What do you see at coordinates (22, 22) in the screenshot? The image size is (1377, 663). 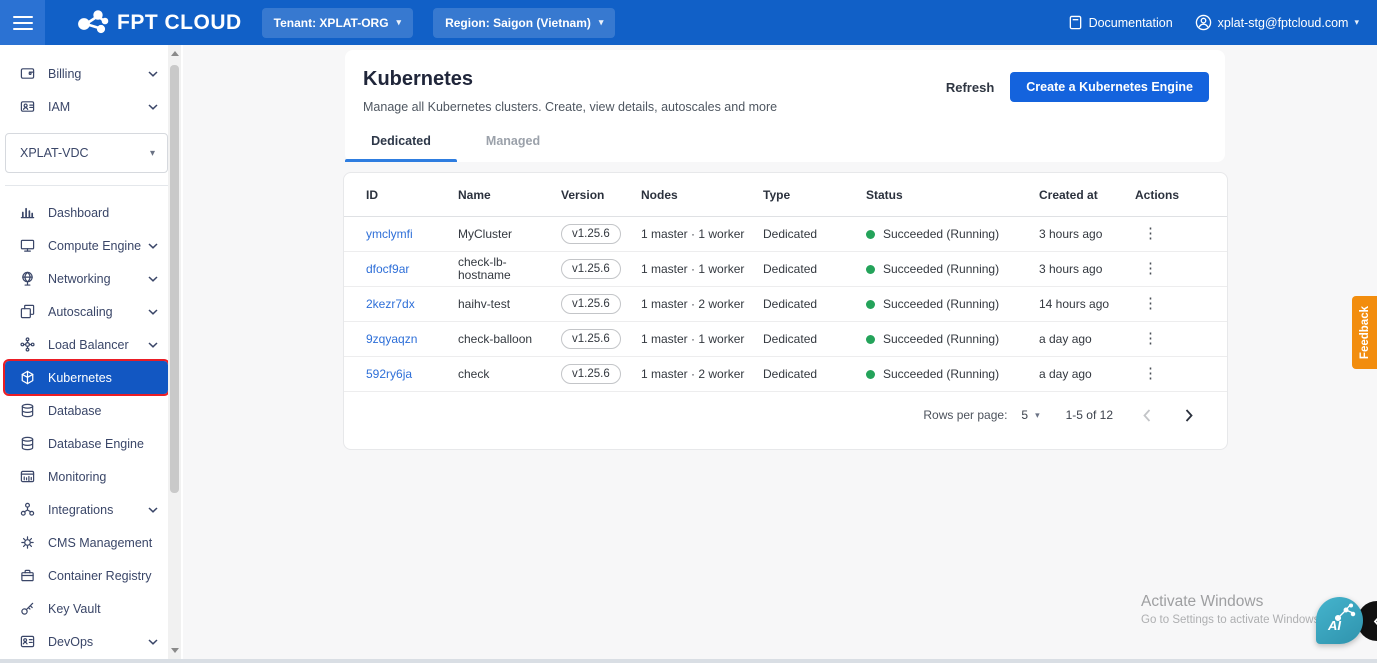 I see `menu-button` at bounding box center [22, 22].